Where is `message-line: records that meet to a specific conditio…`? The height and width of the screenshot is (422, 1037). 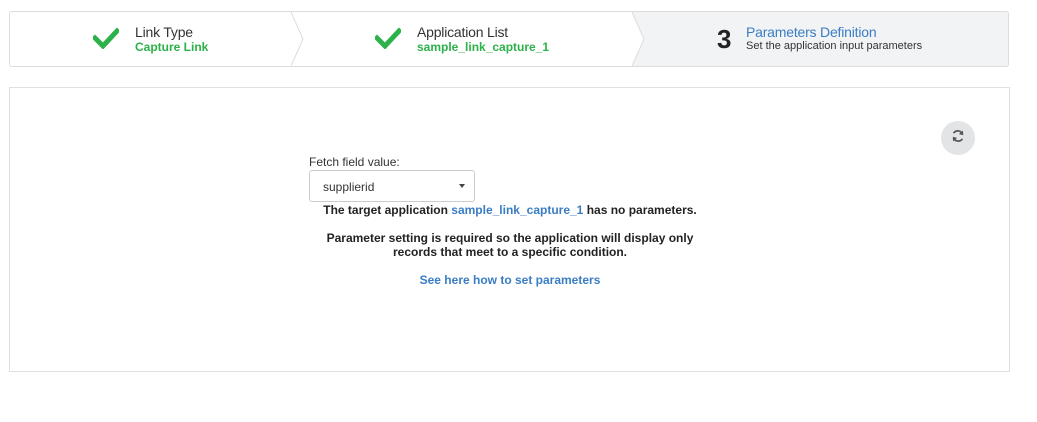 message-line: records that meet to a specific conditio… is located at coordinates (510, 252).